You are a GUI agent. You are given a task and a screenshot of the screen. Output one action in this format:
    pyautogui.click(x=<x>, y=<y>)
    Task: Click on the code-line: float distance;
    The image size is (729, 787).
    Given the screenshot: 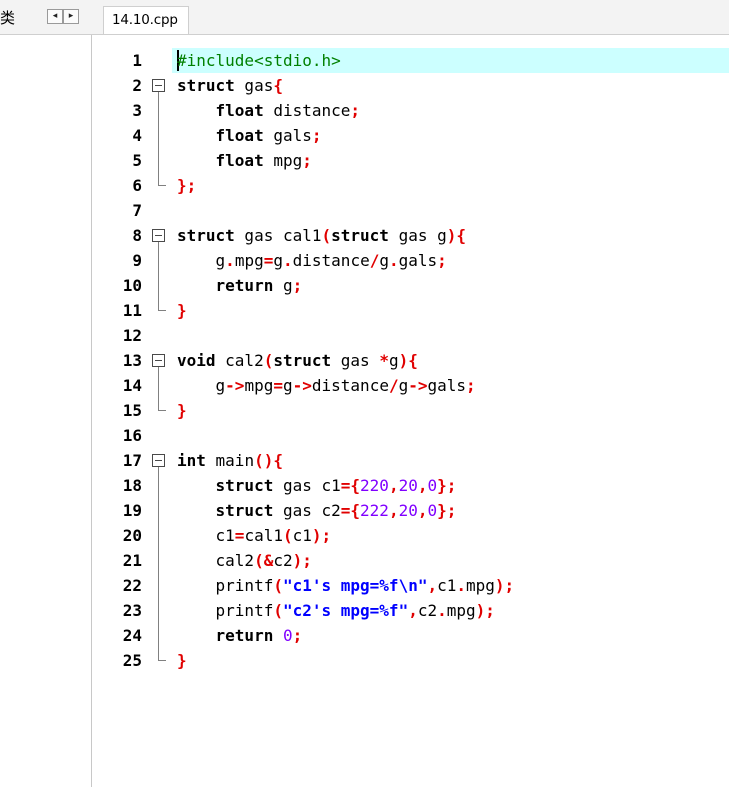 What is the action you would take?
    pyautogui.click(x=269, y=110)
    